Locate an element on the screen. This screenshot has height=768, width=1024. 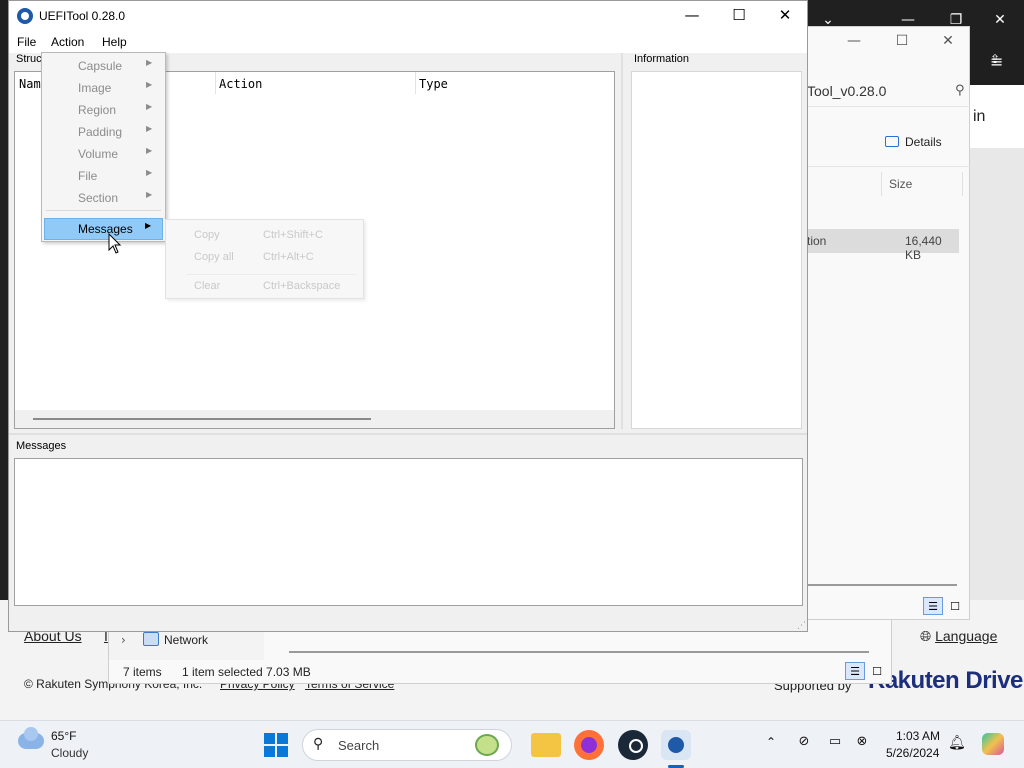
start-button is located at coordinates (276, 745).